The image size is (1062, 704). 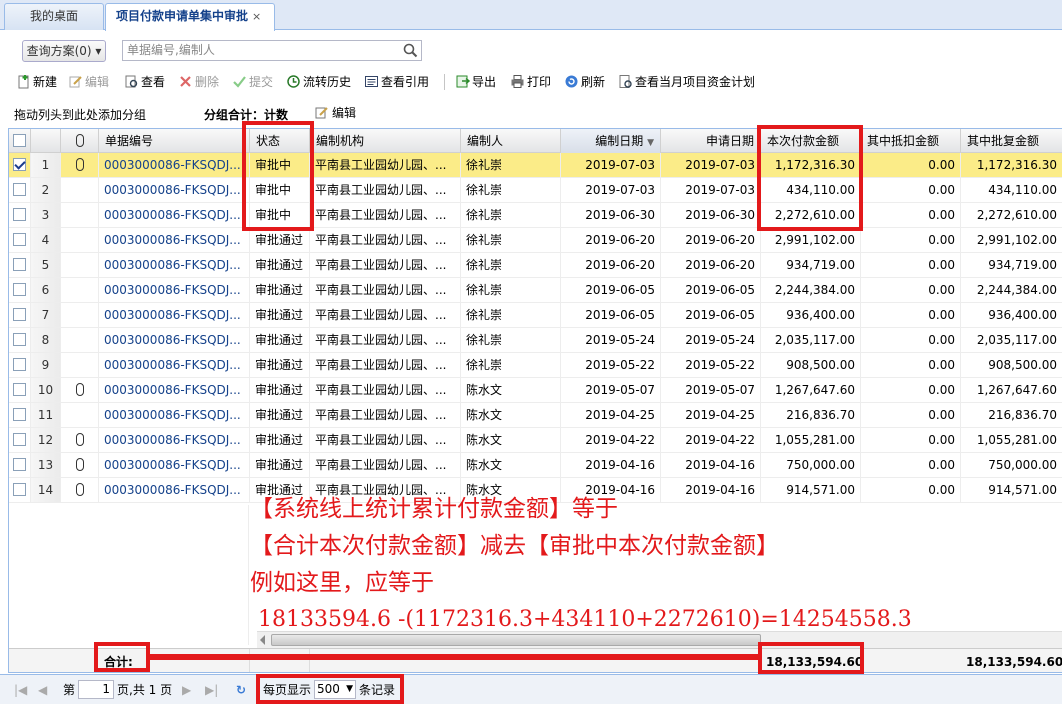 I want to click on last-page-icon: ▶|, so click(x=211, y=690).